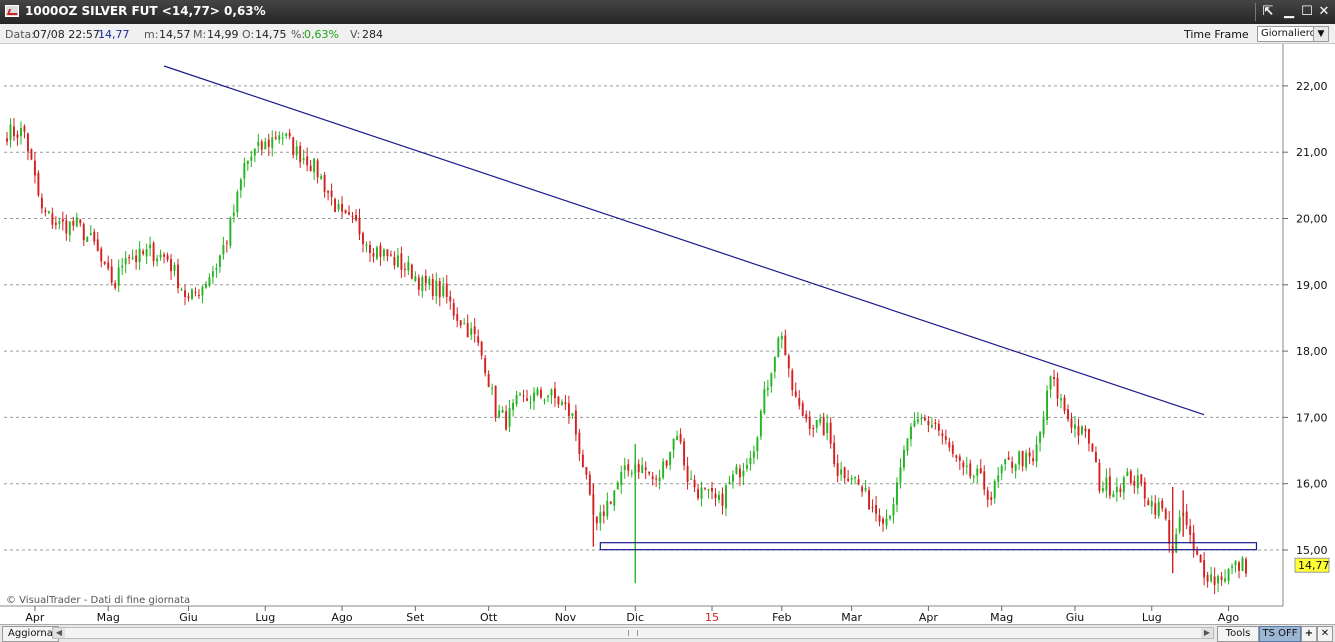 The image size is (1335, 642). Describe the element at coordinates (1312, 86) in the screenshot. I see `price-tick-label: 22,00` at that location.